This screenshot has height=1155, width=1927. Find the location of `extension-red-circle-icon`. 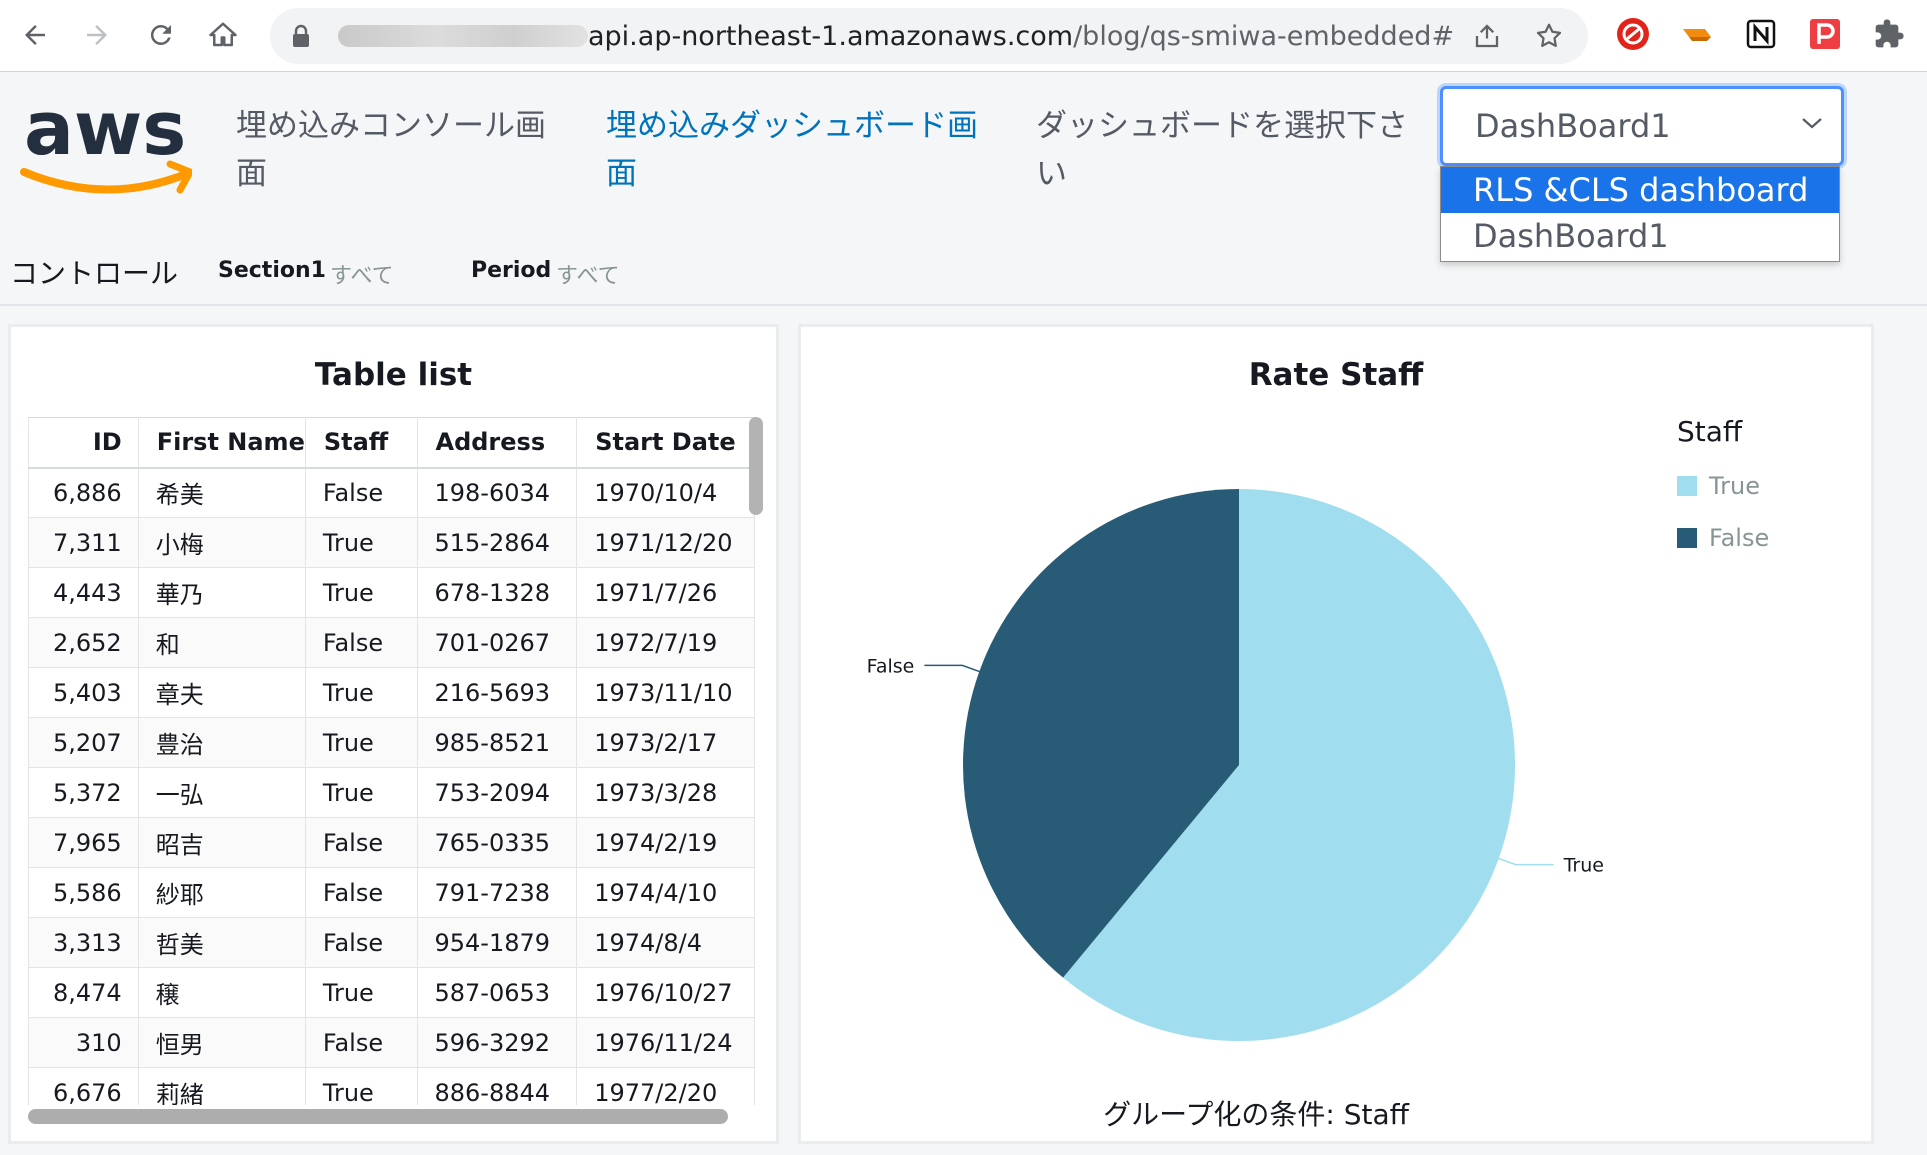

extension-red-circle-icon is located at coordinates (1633, 34).